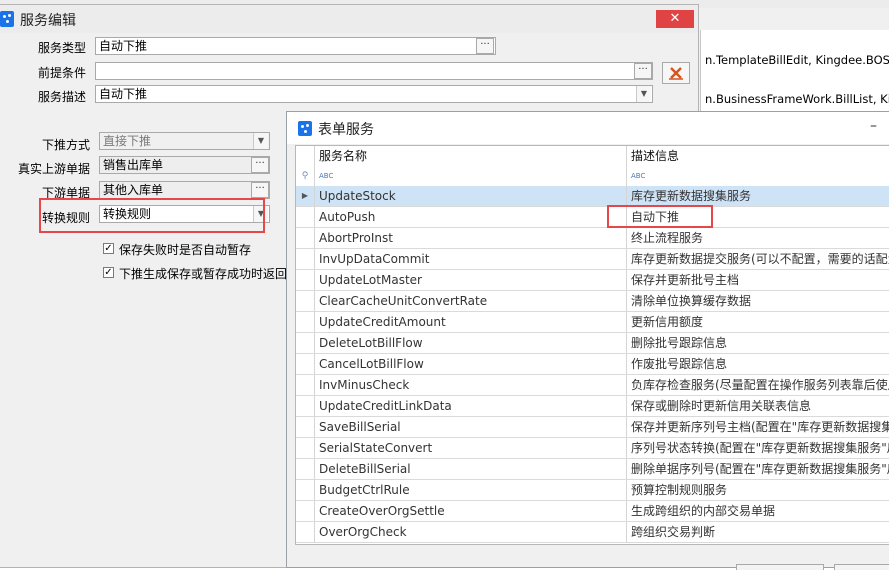  Describe the element at coordinates (471, 469) in the screenshot. I see `service-name-cell: DeleteBillSerial` at that location.